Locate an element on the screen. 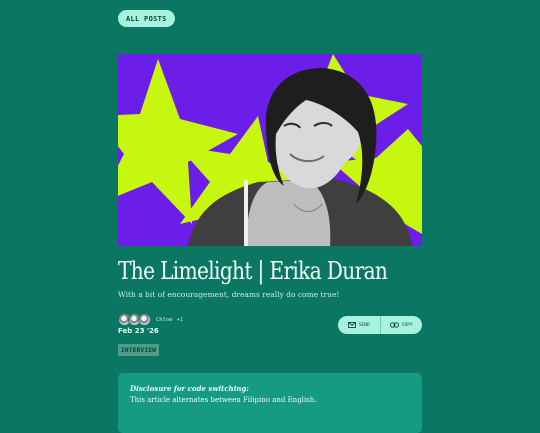 The image size is (540, 433). tag-label: INTERVIEW is located at coordinates (139, 350).